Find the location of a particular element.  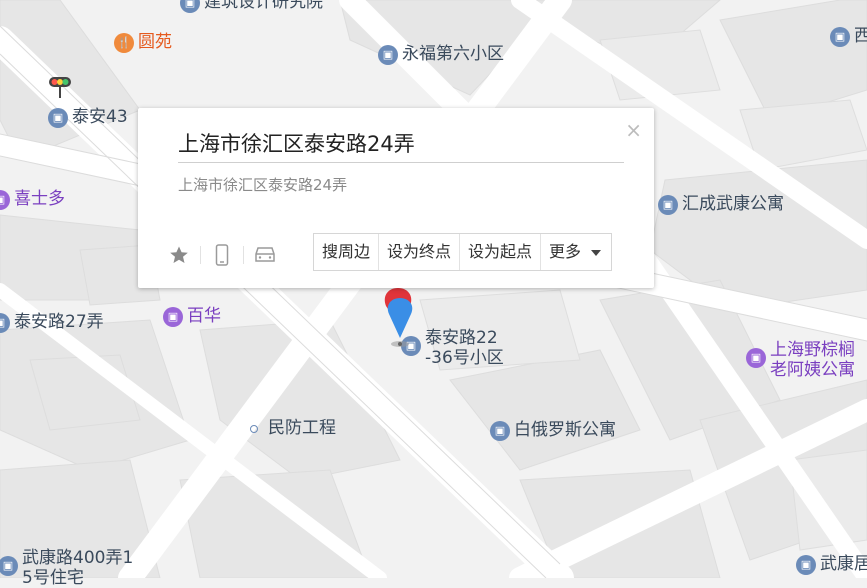

more-button: 更多 is located at coordinates (576, 252).